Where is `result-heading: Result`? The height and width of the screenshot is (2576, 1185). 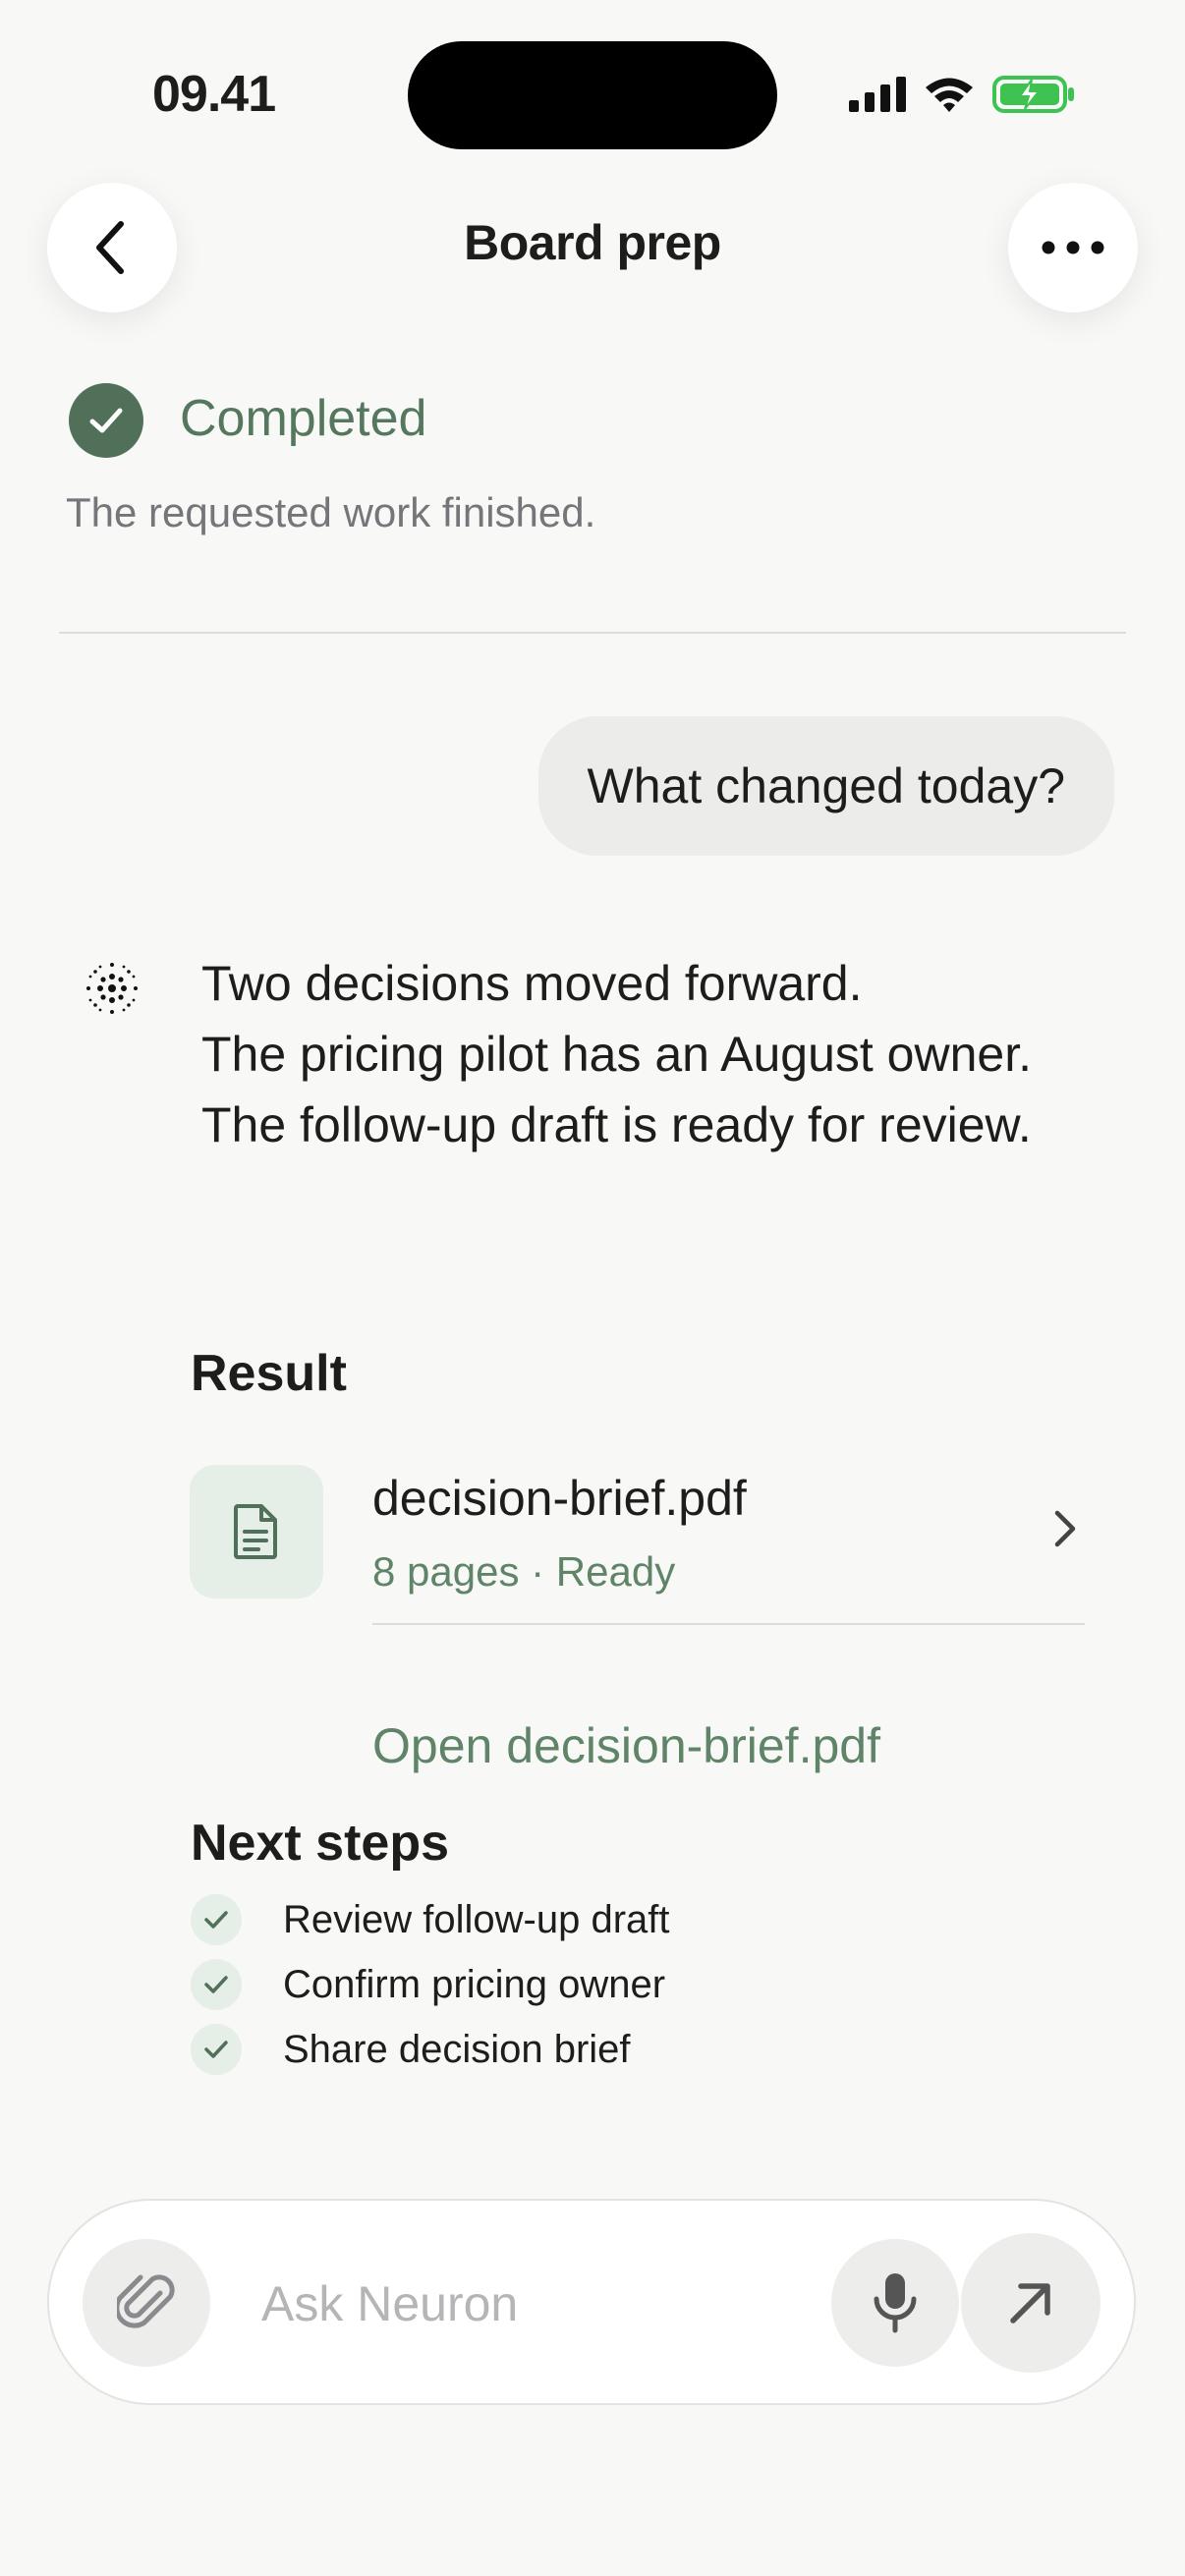
result-heading: Result is located at coordinates (269, 1373).